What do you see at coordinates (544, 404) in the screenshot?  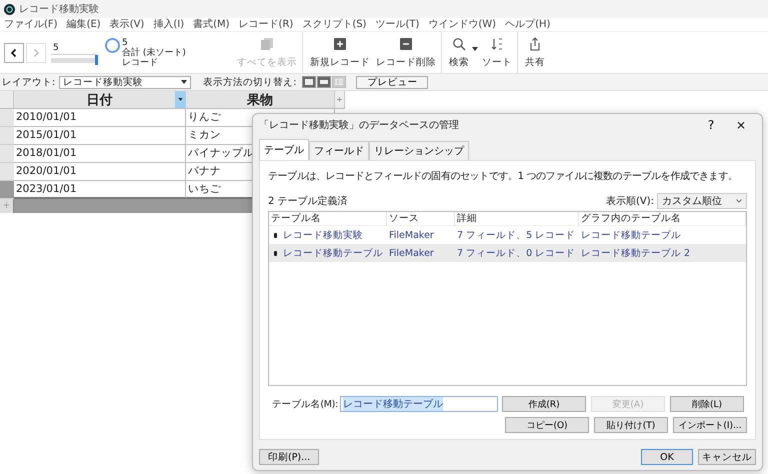 I see `dialog-button: 作成(R)` at bounding box center [544, 404].